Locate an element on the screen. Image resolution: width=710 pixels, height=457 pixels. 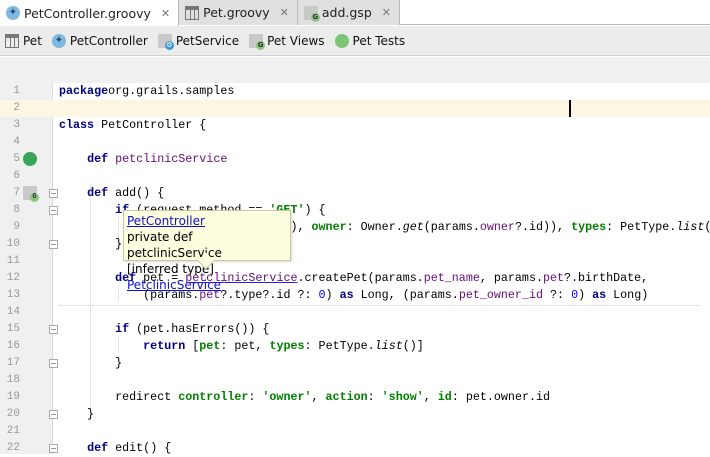
token: : PetType. is located at coordinates (641, 227).